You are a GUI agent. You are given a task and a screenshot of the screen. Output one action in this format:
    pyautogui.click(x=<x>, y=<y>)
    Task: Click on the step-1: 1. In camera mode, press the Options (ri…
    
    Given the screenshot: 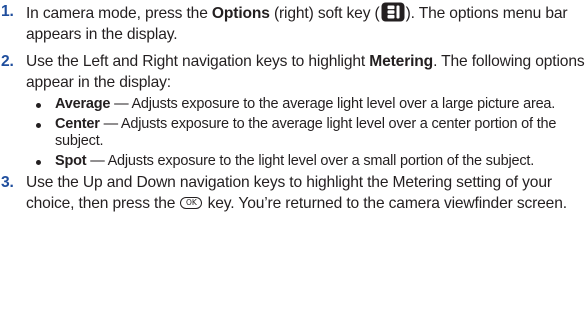 What is the action you would take?
    pyautogui.click(x=293, y=23)
    